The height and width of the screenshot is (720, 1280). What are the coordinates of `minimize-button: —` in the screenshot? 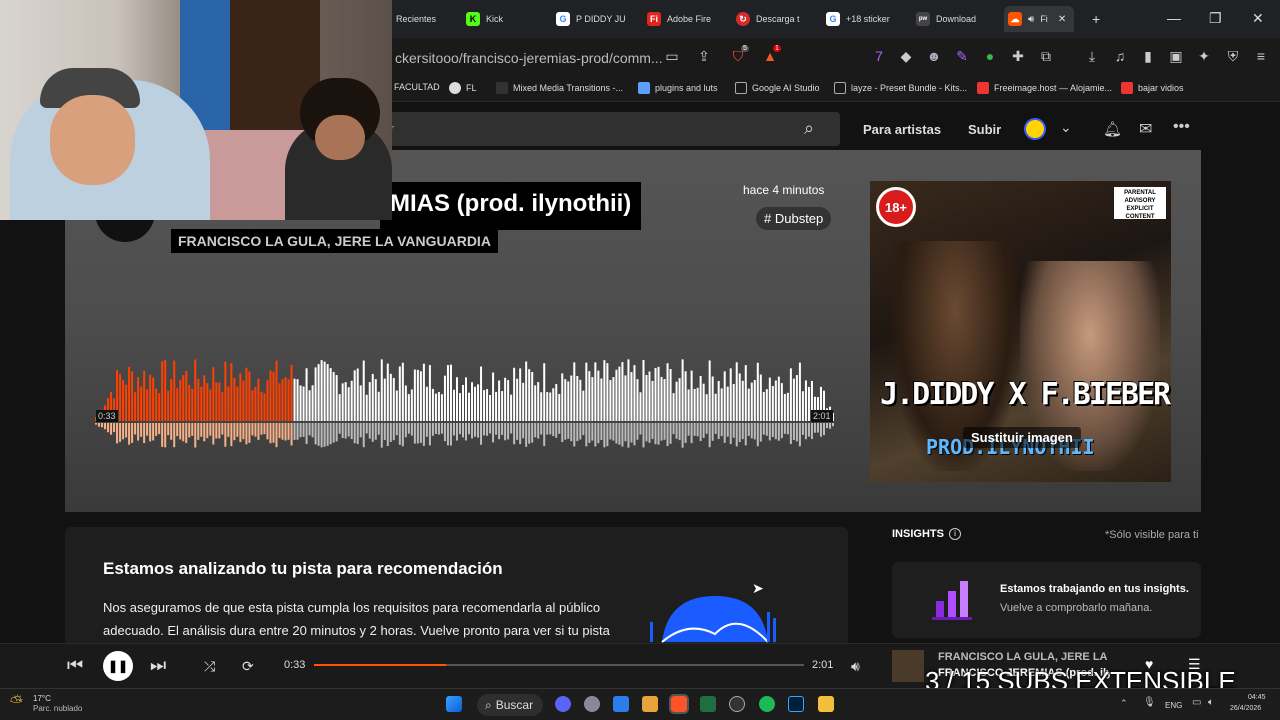 It's located at (1174, 18).